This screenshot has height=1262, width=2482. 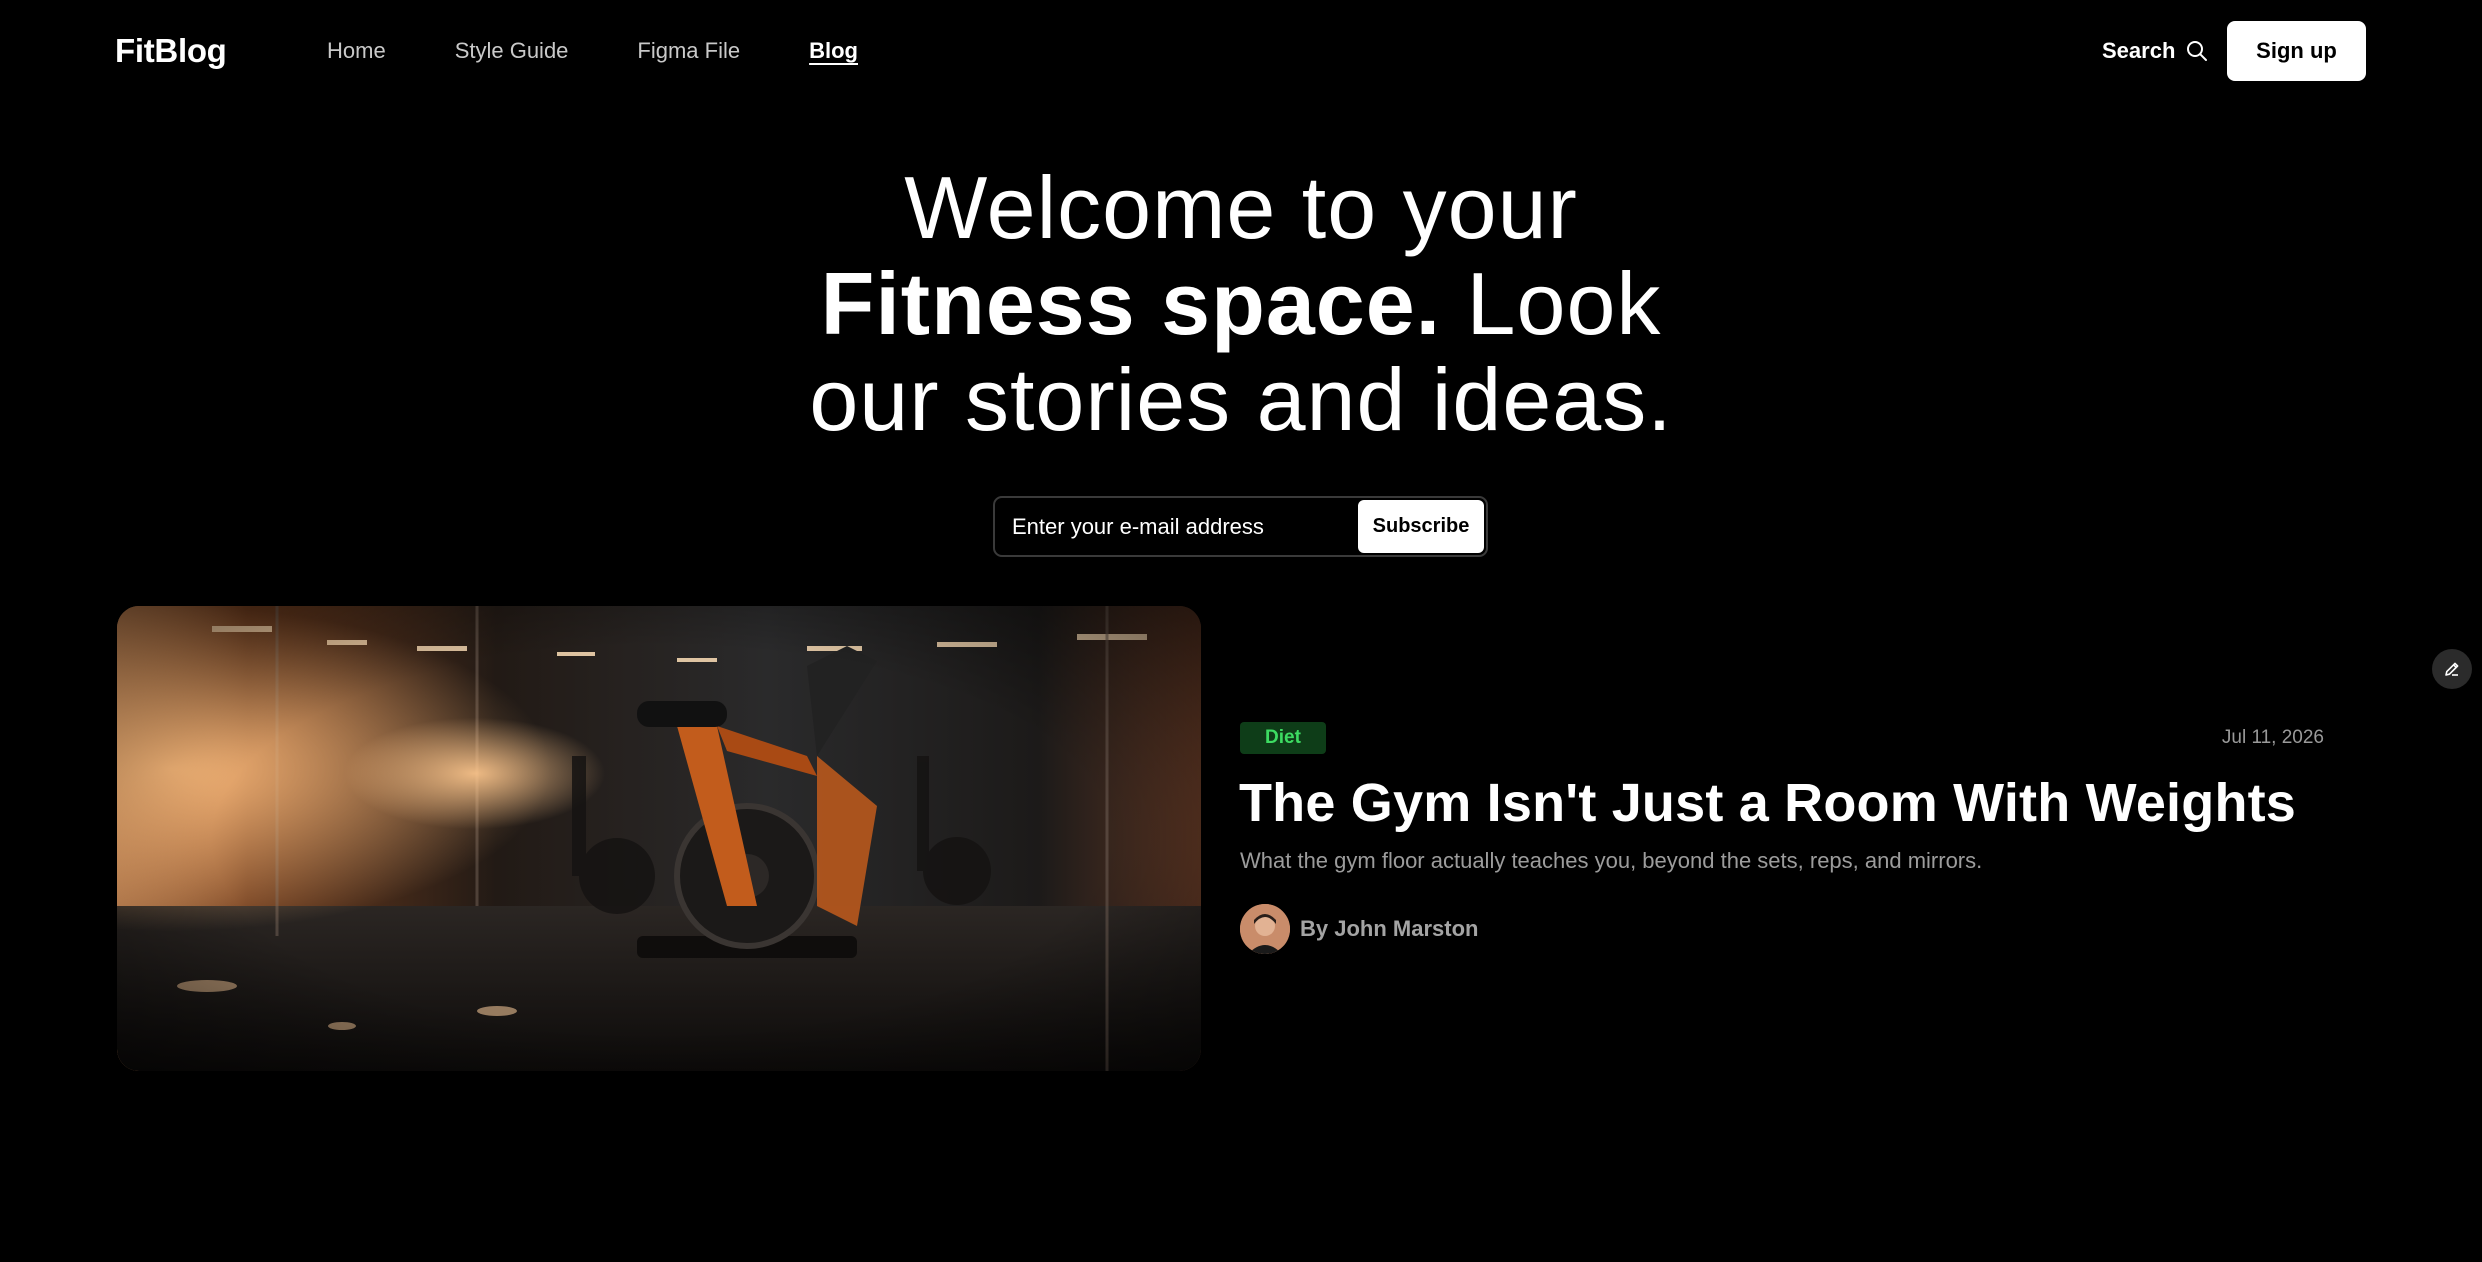 I want to click on email-input, so click(x=1176, y=526).